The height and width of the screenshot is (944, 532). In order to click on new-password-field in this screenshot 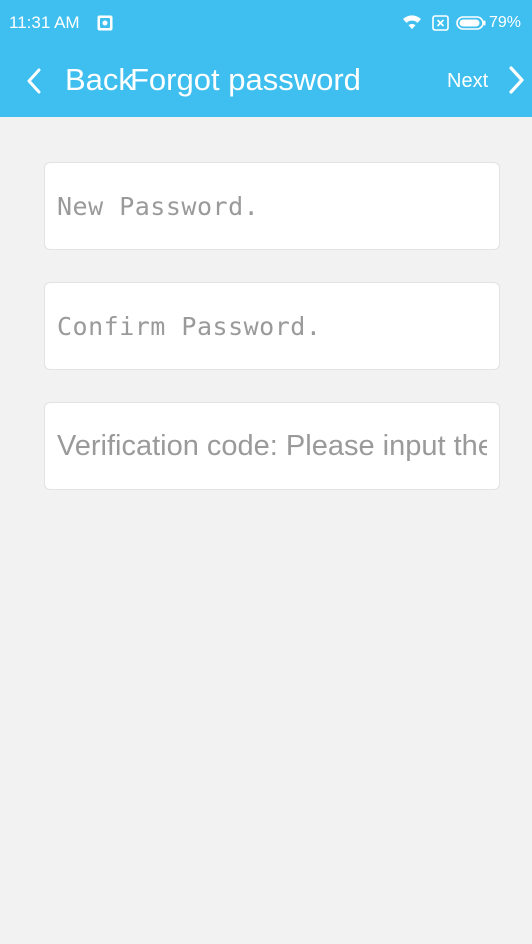, I will do `click(272, 206)`.